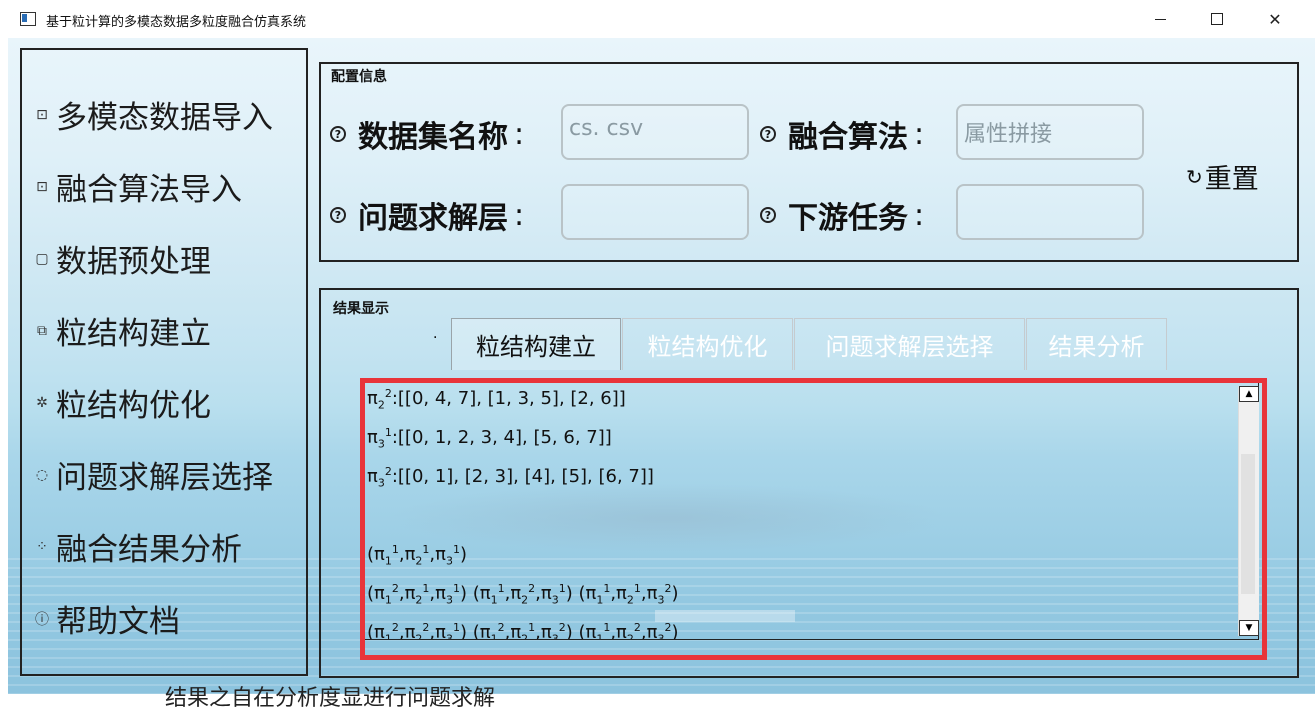  What do you see at coordinates (42, 114) in the screenshot?
I see `import-icon: ⊡` at bounding box center [42, 114].